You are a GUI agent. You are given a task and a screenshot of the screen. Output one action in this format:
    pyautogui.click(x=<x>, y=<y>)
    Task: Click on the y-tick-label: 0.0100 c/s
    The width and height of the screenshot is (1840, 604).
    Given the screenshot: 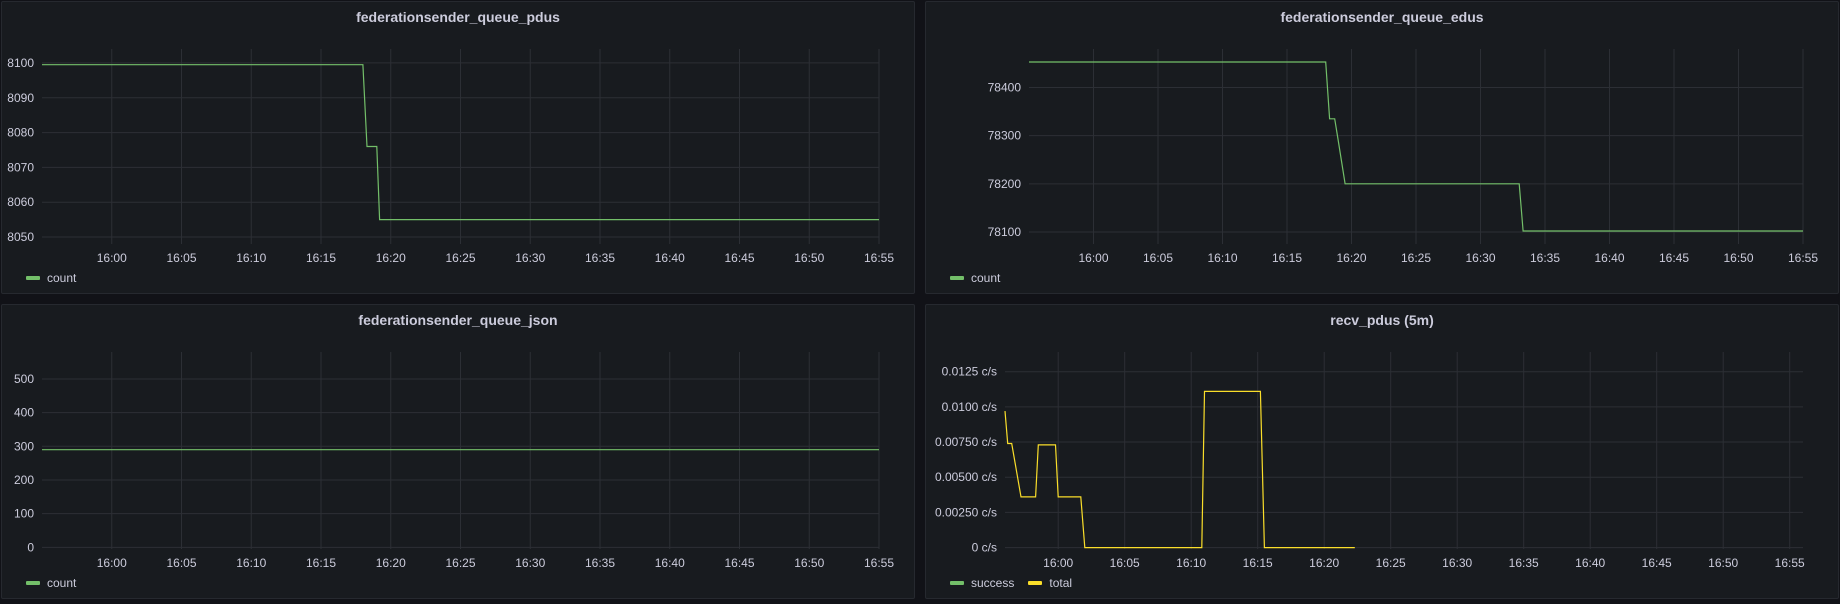 What is the action you would take?
    pyautogui.click(x=969, y=407)
    